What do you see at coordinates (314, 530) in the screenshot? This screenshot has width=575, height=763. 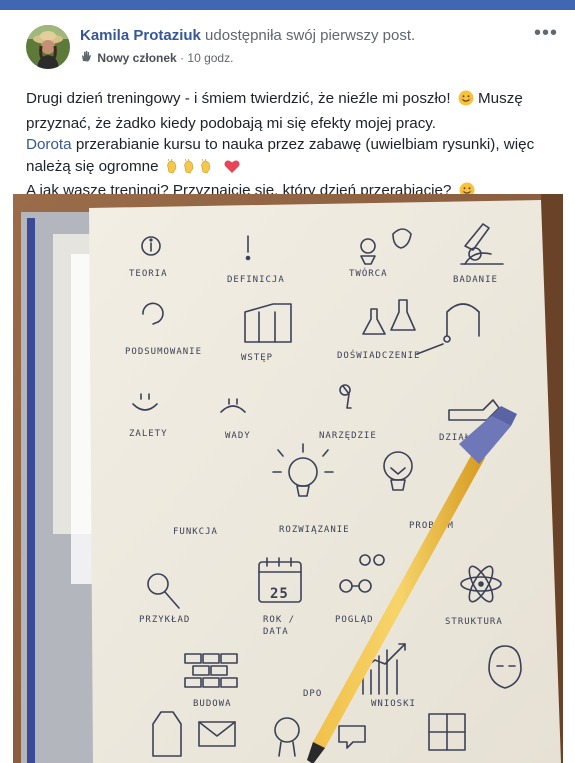 I see `label-rozwiazanie: ROZWIĄZANIE` at bounding box center [314, 530].